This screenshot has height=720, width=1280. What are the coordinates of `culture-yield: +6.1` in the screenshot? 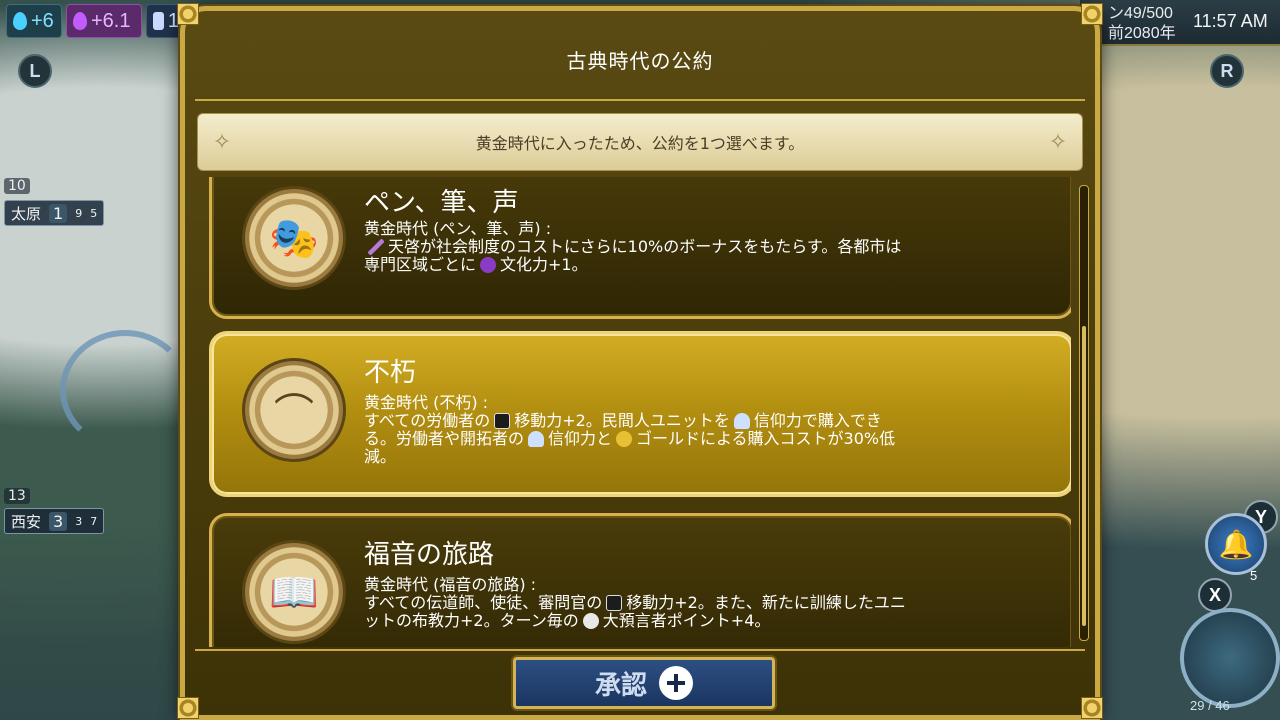 It's located at (104, 21).